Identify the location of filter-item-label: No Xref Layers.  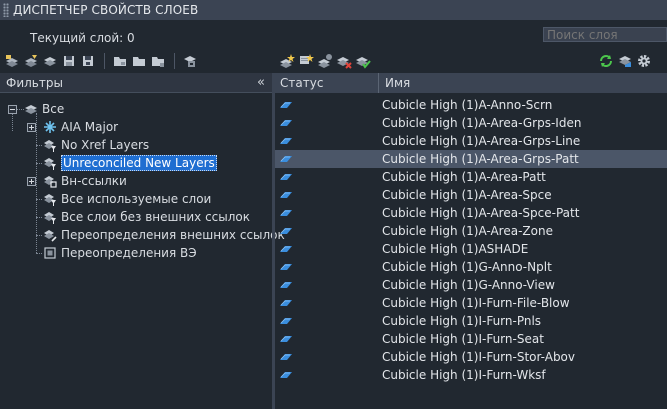
(105, 145).